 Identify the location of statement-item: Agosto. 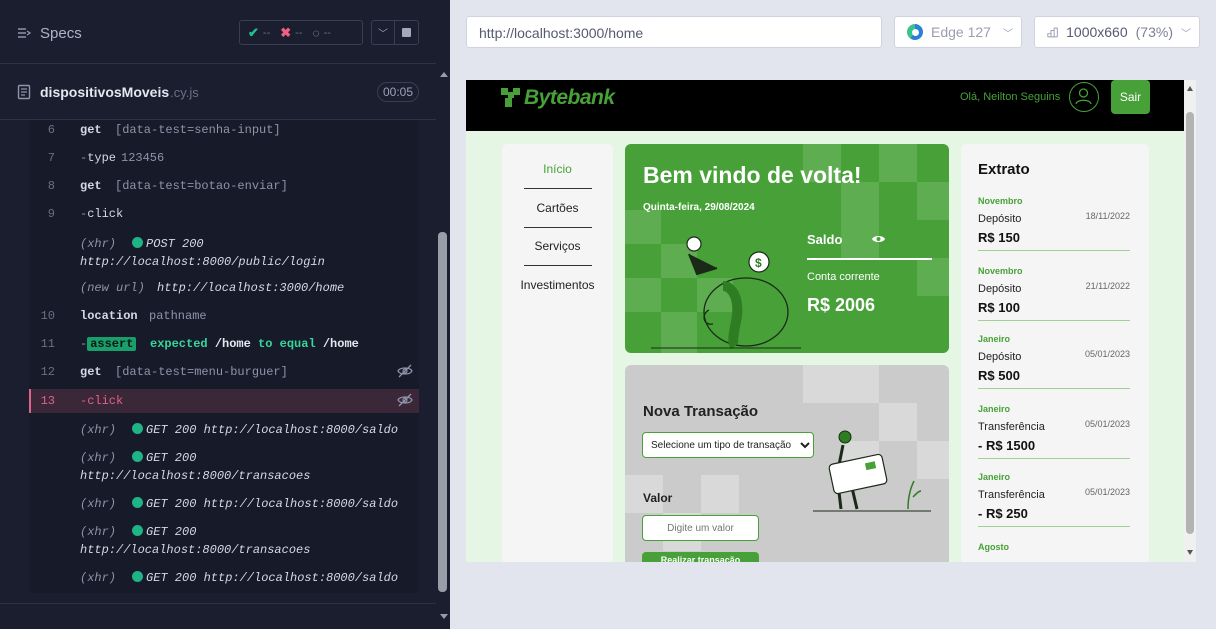
(993, 547).